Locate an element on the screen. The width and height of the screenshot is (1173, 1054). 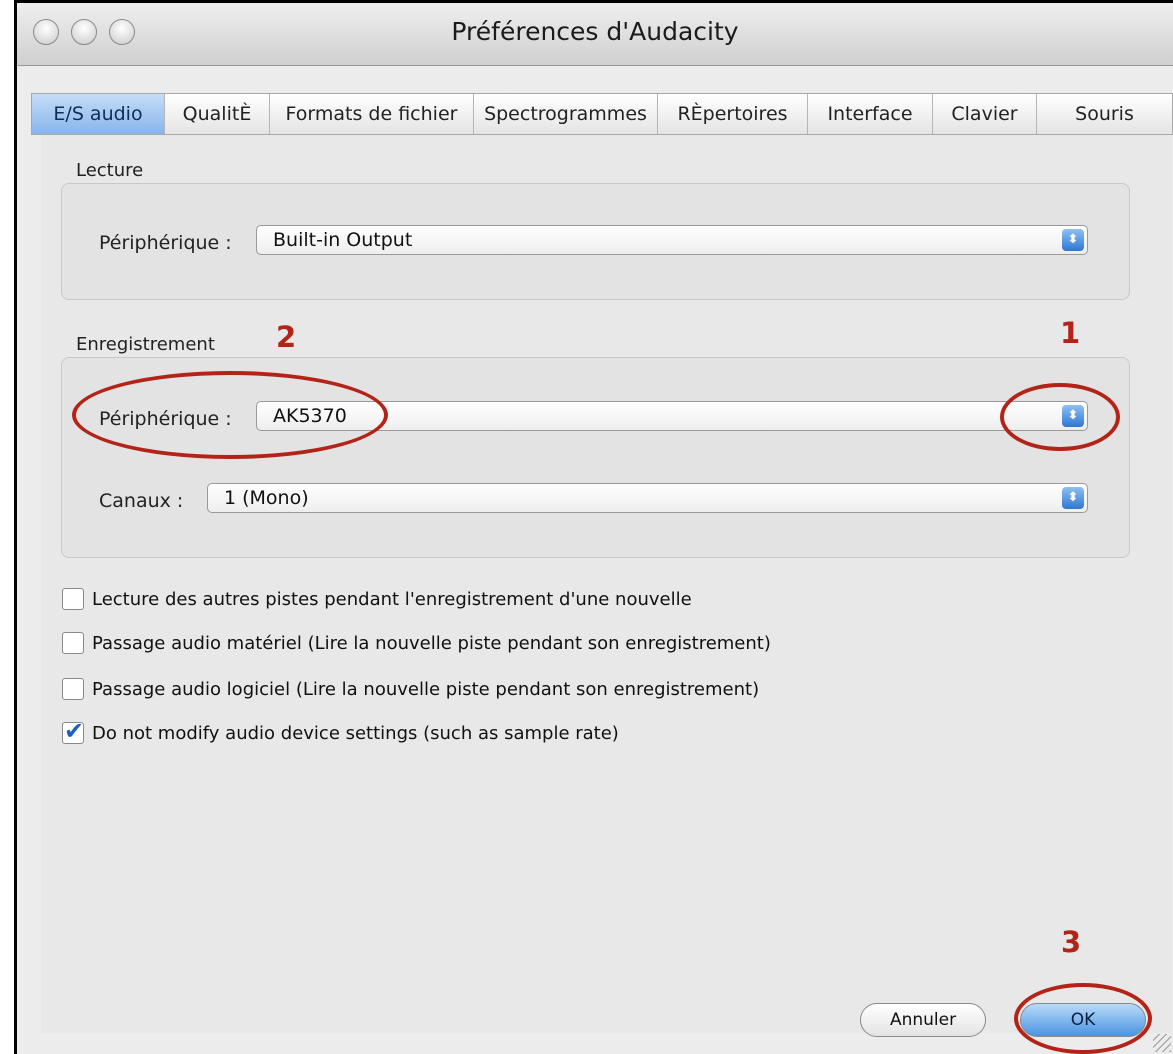
channels-label: Canaux : is located at coordinates (141, 501).